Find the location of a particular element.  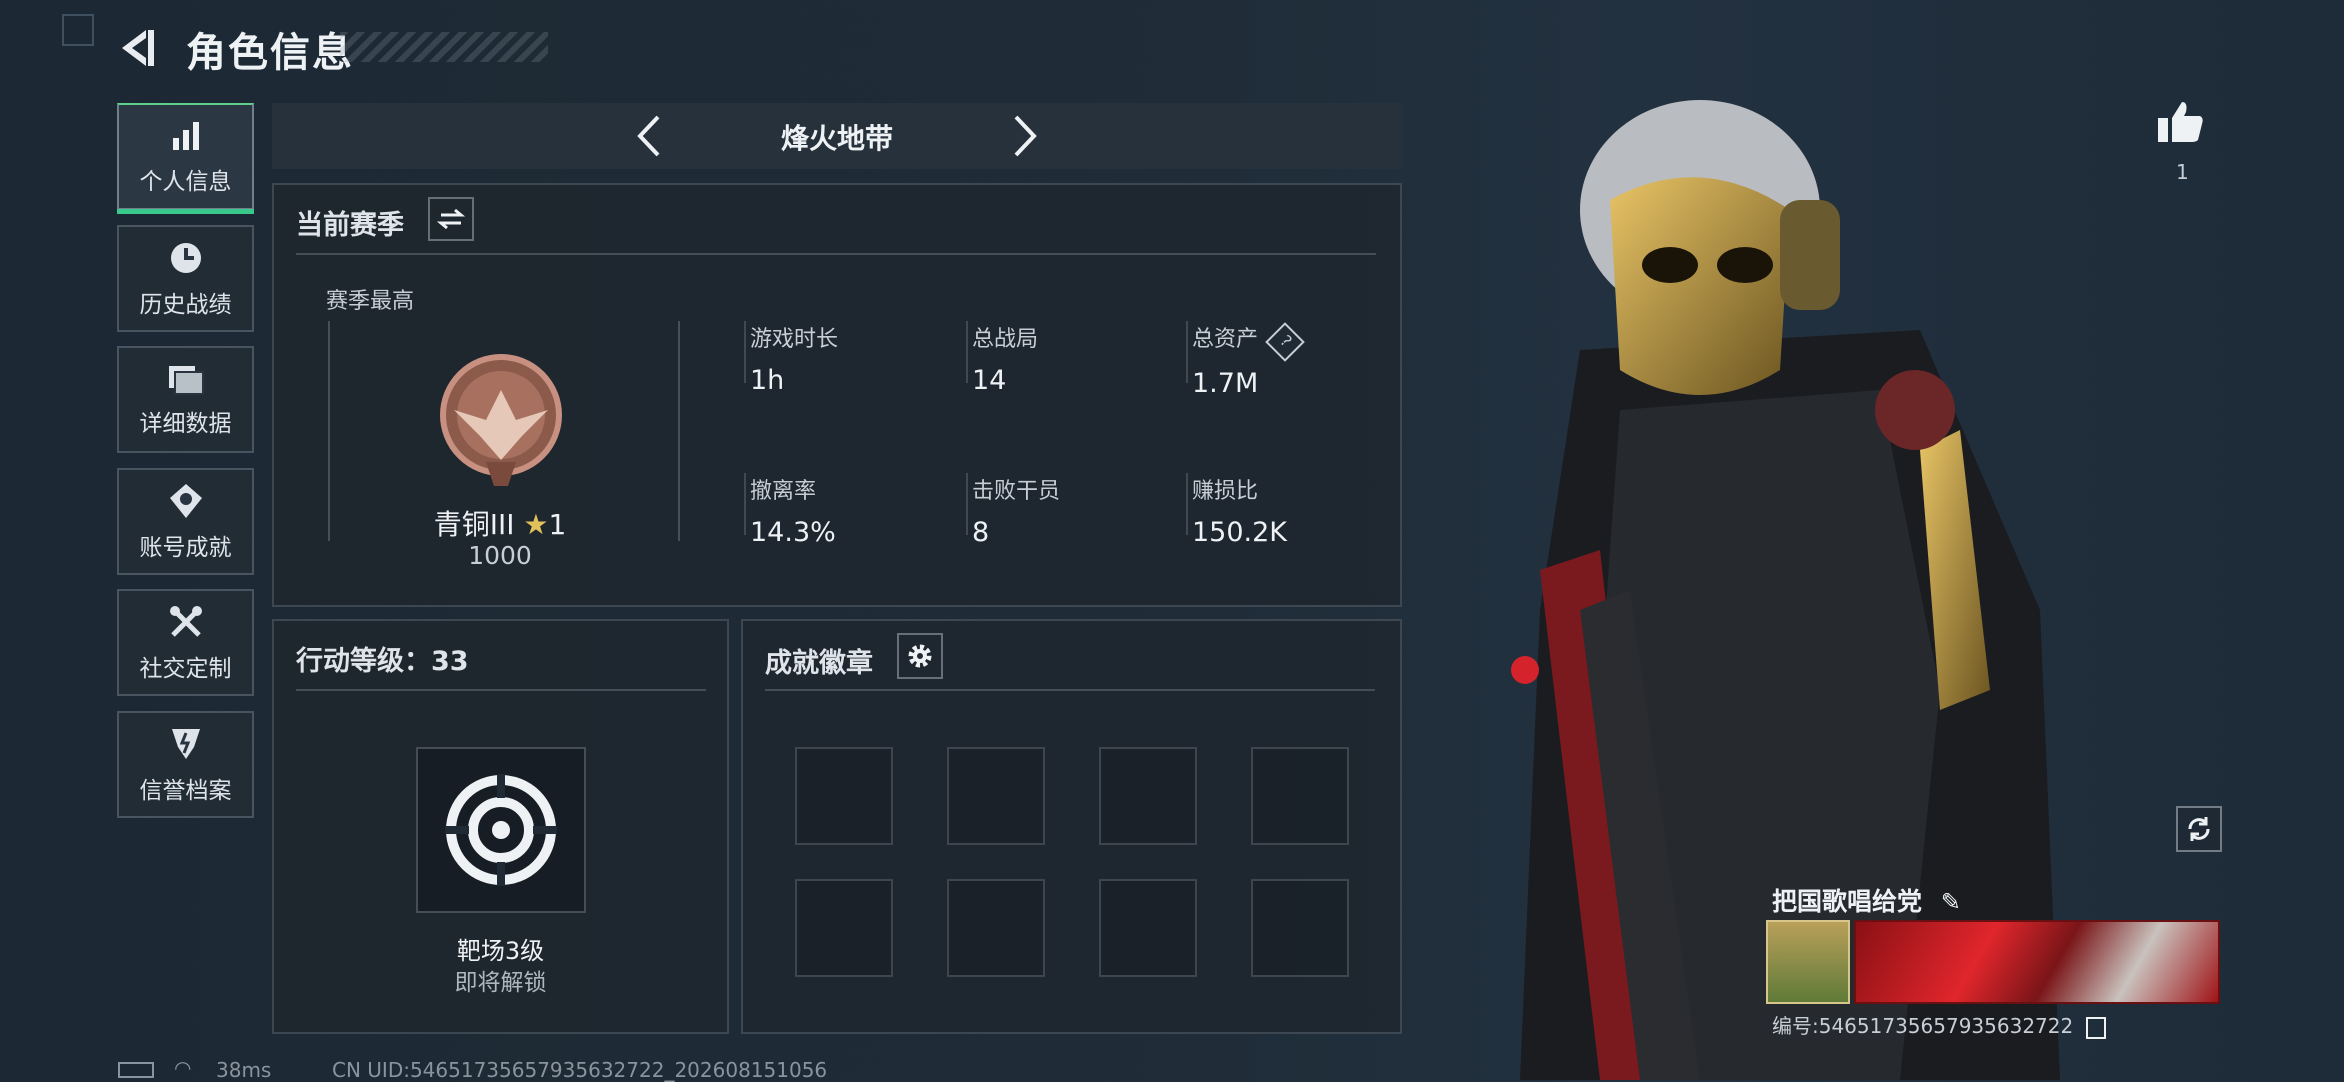

stat-total-matches: 总战局 14 is located at coordinates (1005, 361).